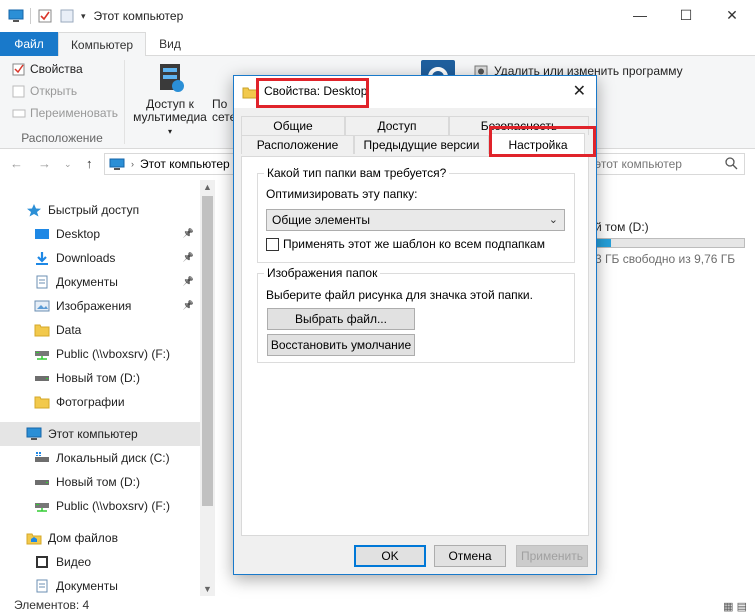 This screenshot has width=755, height=616. Describe the element at coordinates (342, 194) in the screenshot. I see `optimize-label: Оптимизировать эту папку:` at that location.